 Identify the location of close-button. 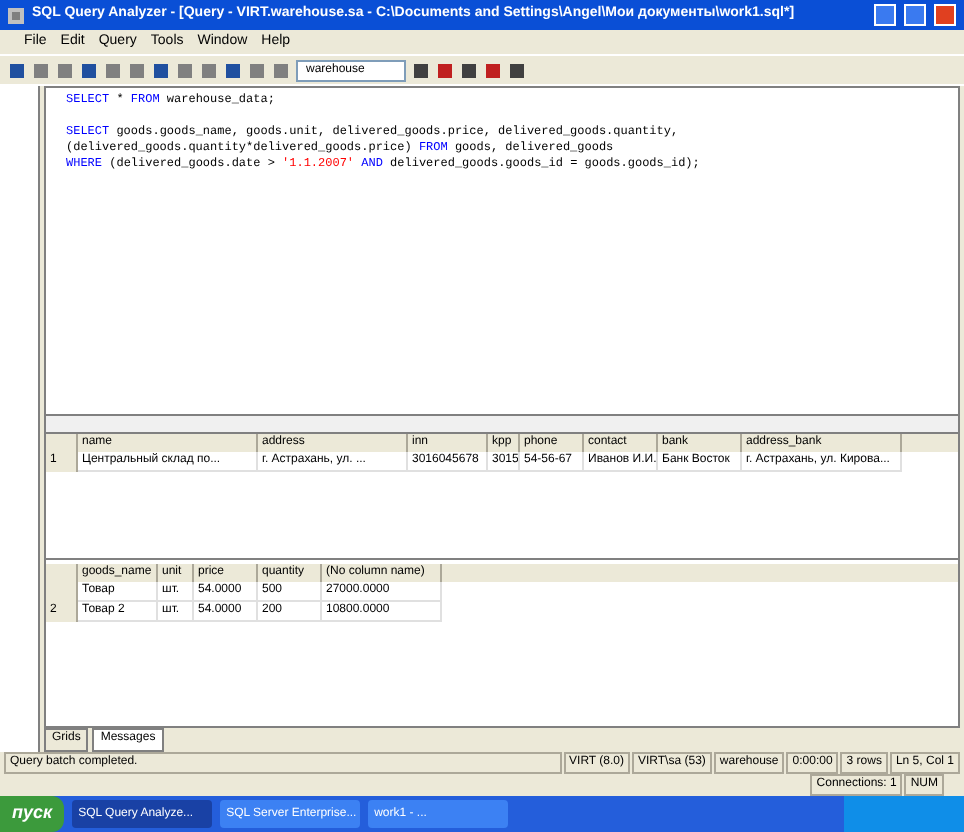
(945, 15).